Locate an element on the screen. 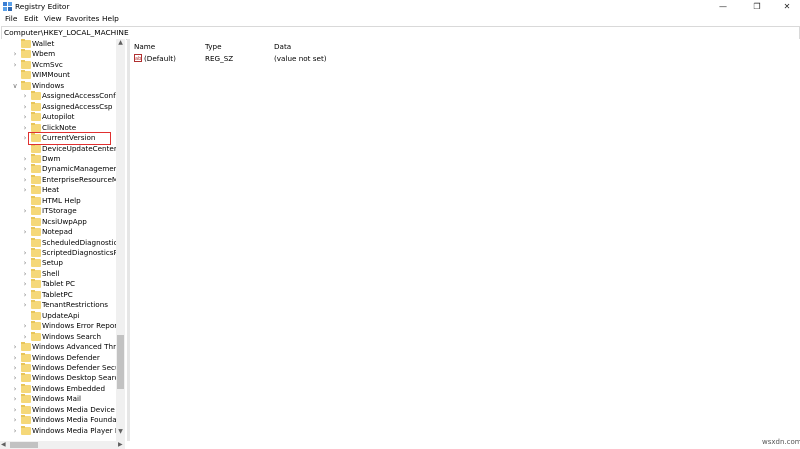 The image size is (800, 449). tree-item: › Windows Search is located at coordinates (58, 336).